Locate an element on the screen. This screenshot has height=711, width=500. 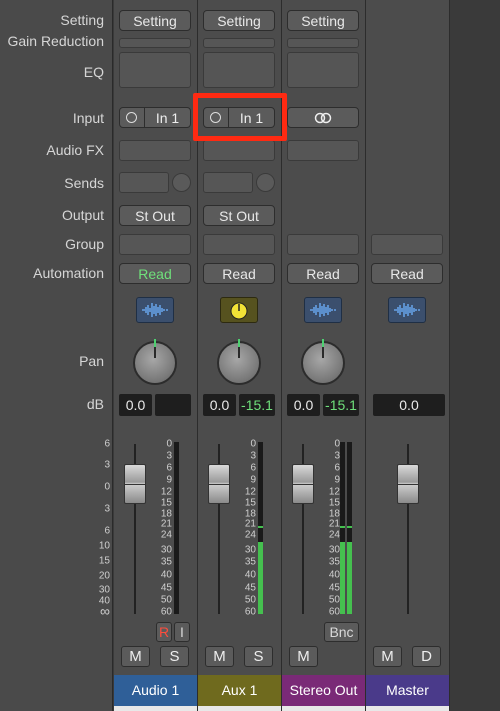
label-pan: Pan is located at coordinates (91, 361).